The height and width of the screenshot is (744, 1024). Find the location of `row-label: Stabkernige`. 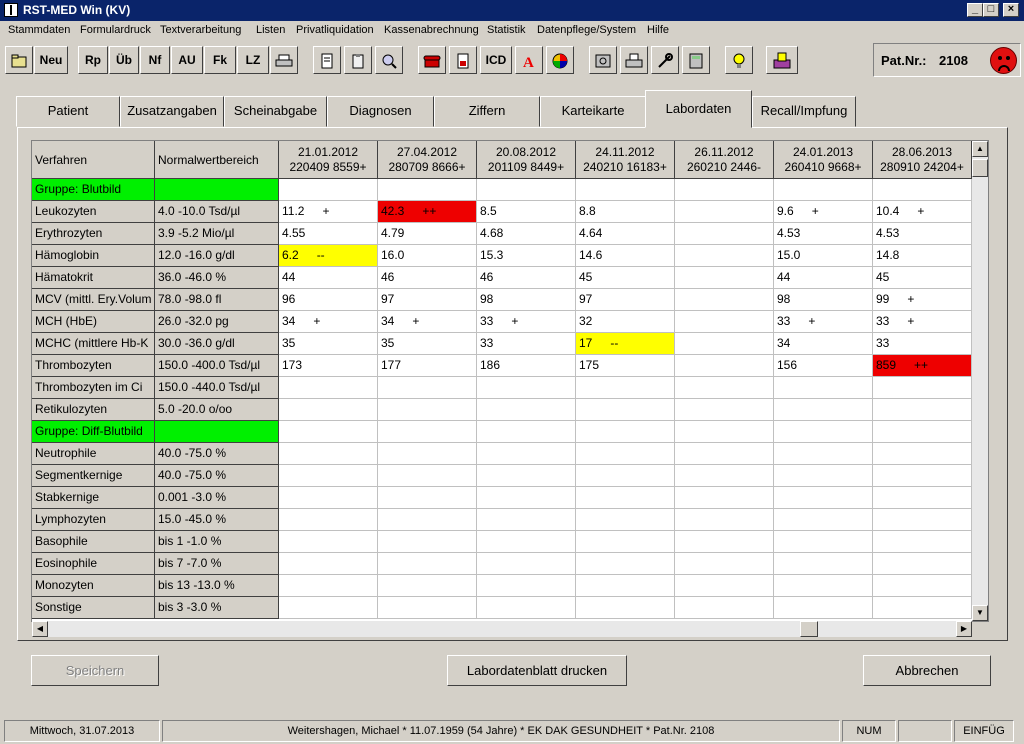

row-label: Stabkernige is located at coordinates (93, 498).